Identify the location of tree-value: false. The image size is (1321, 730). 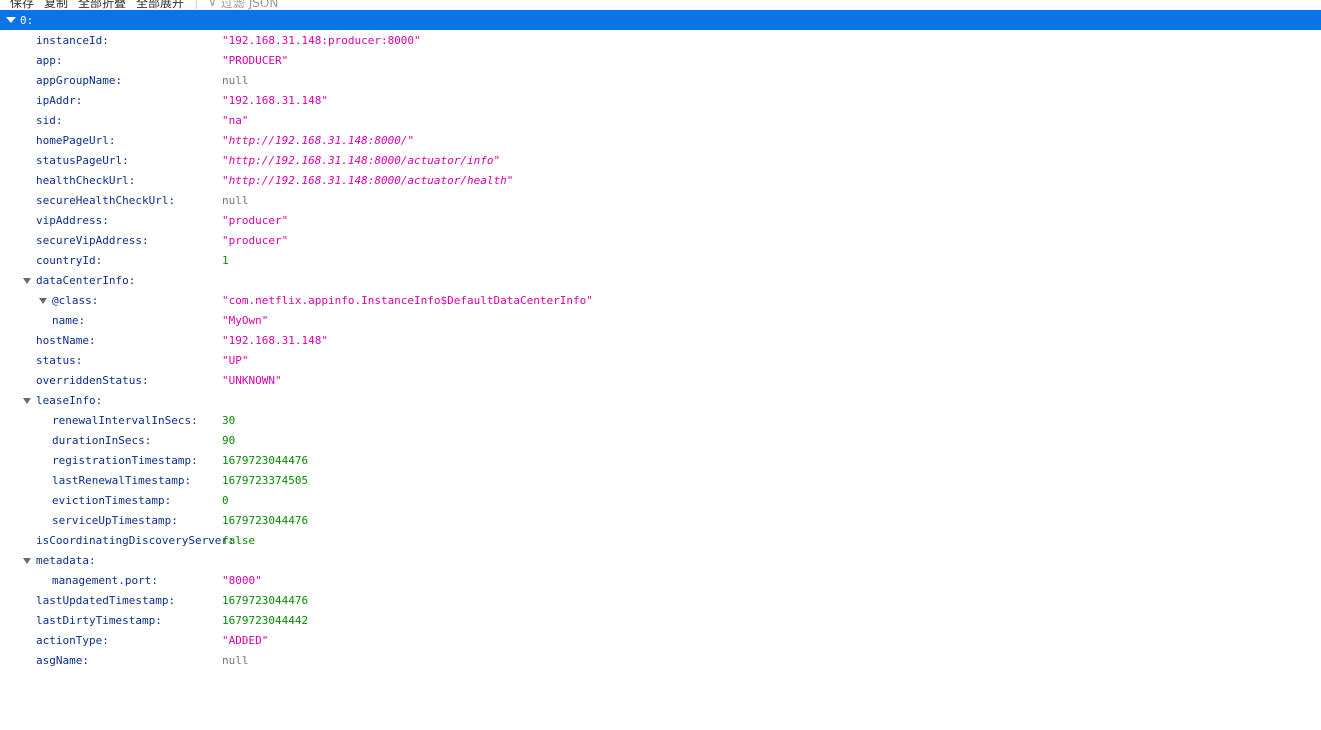
(239, 540).